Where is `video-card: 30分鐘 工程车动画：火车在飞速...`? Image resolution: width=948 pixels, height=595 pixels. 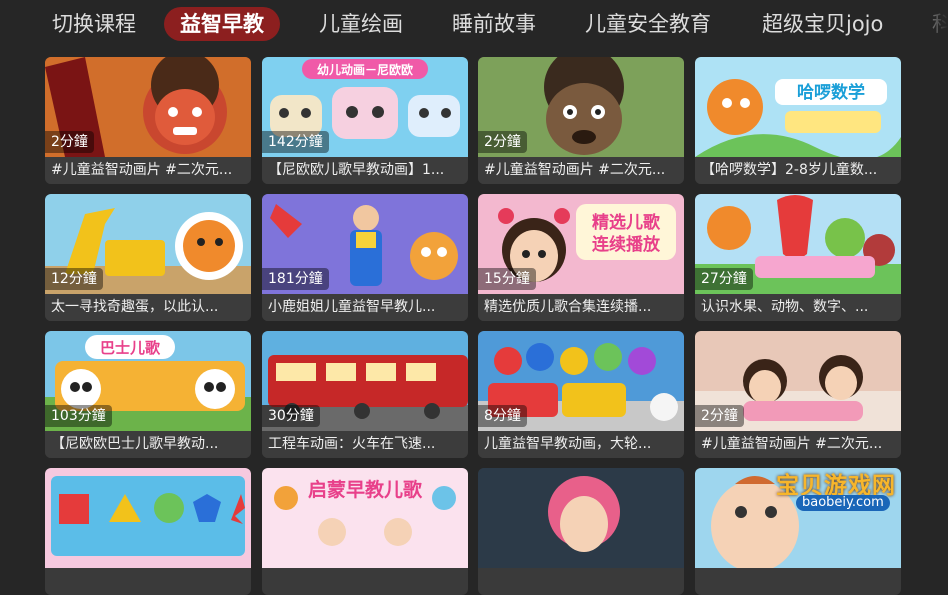
video-card: 30分鐘 工程车动画：火车在飞速... is located at coordinates (365, 394).